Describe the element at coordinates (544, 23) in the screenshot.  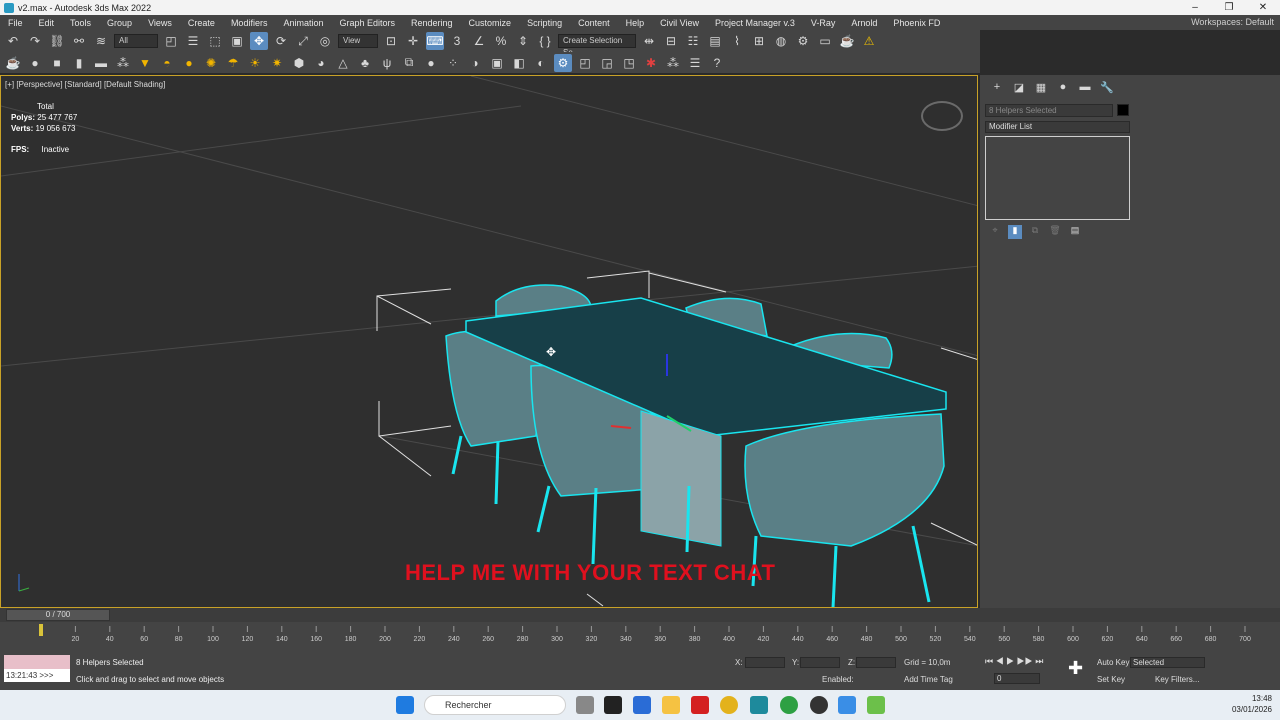
I see `menu-item-scripting: Scripting` at that location.